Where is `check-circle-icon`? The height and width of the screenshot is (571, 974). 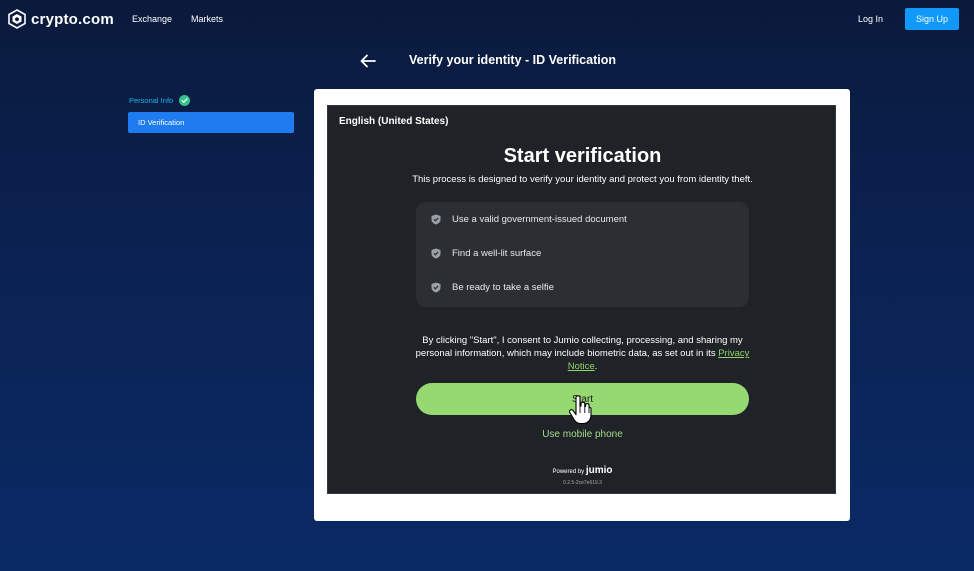 check-circle-icon is located at coordinates (185, 100).